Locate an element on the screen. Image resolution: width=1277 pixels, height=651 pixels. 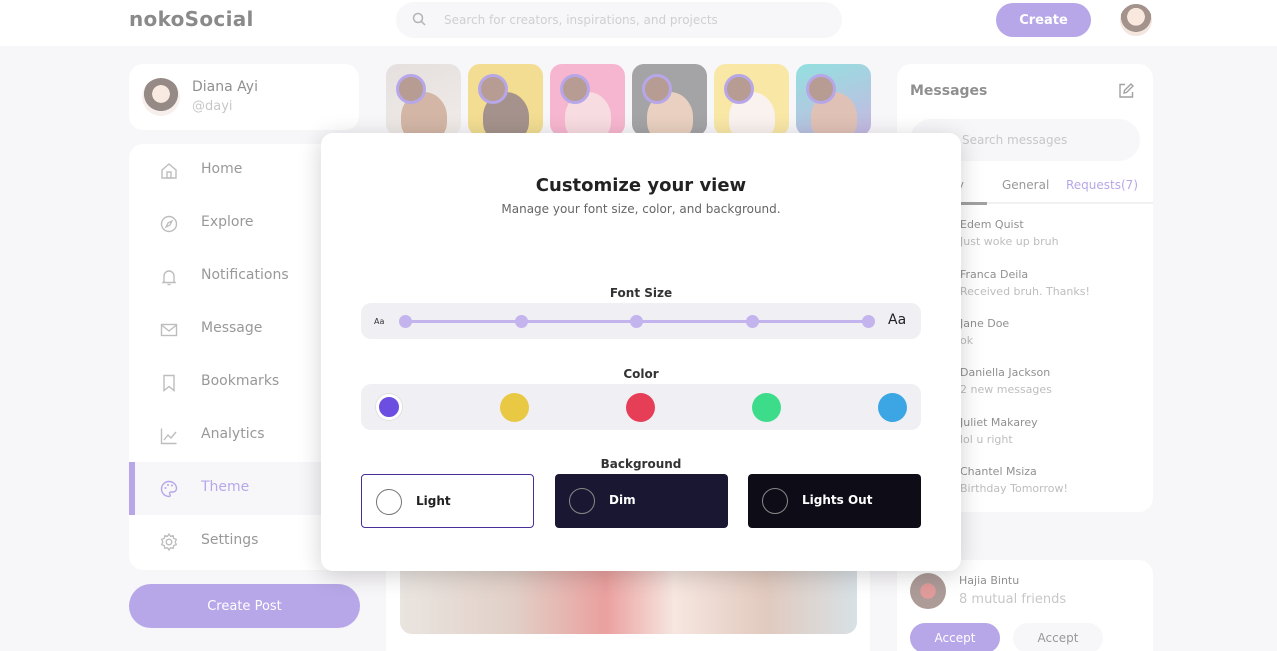
color-option-red is located at coordinates (640, 407).